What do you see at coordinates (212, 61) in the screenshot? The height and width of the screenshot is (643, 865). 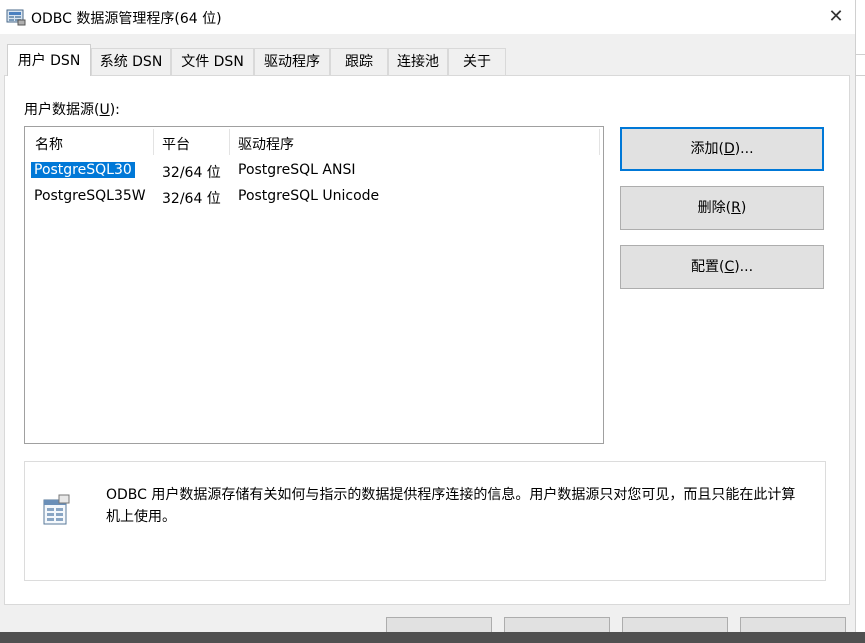 I see `tab-file-dsn: 文件 DSN` at bounding box center [212, 61].